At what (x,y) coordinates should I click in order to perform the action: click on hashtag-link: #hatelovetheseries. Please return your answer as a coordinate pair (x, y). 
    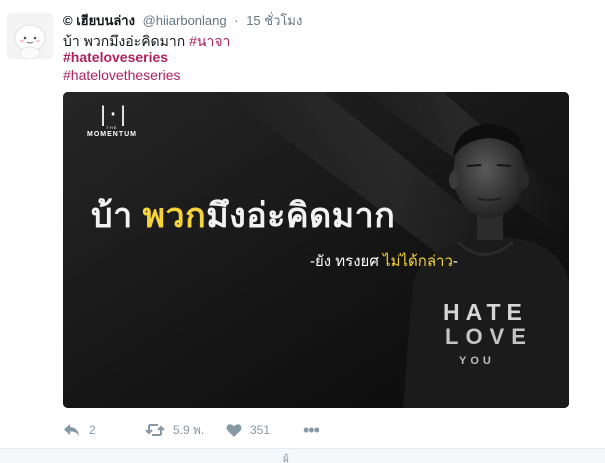
    Looking at the image, I should click on (122, 75).